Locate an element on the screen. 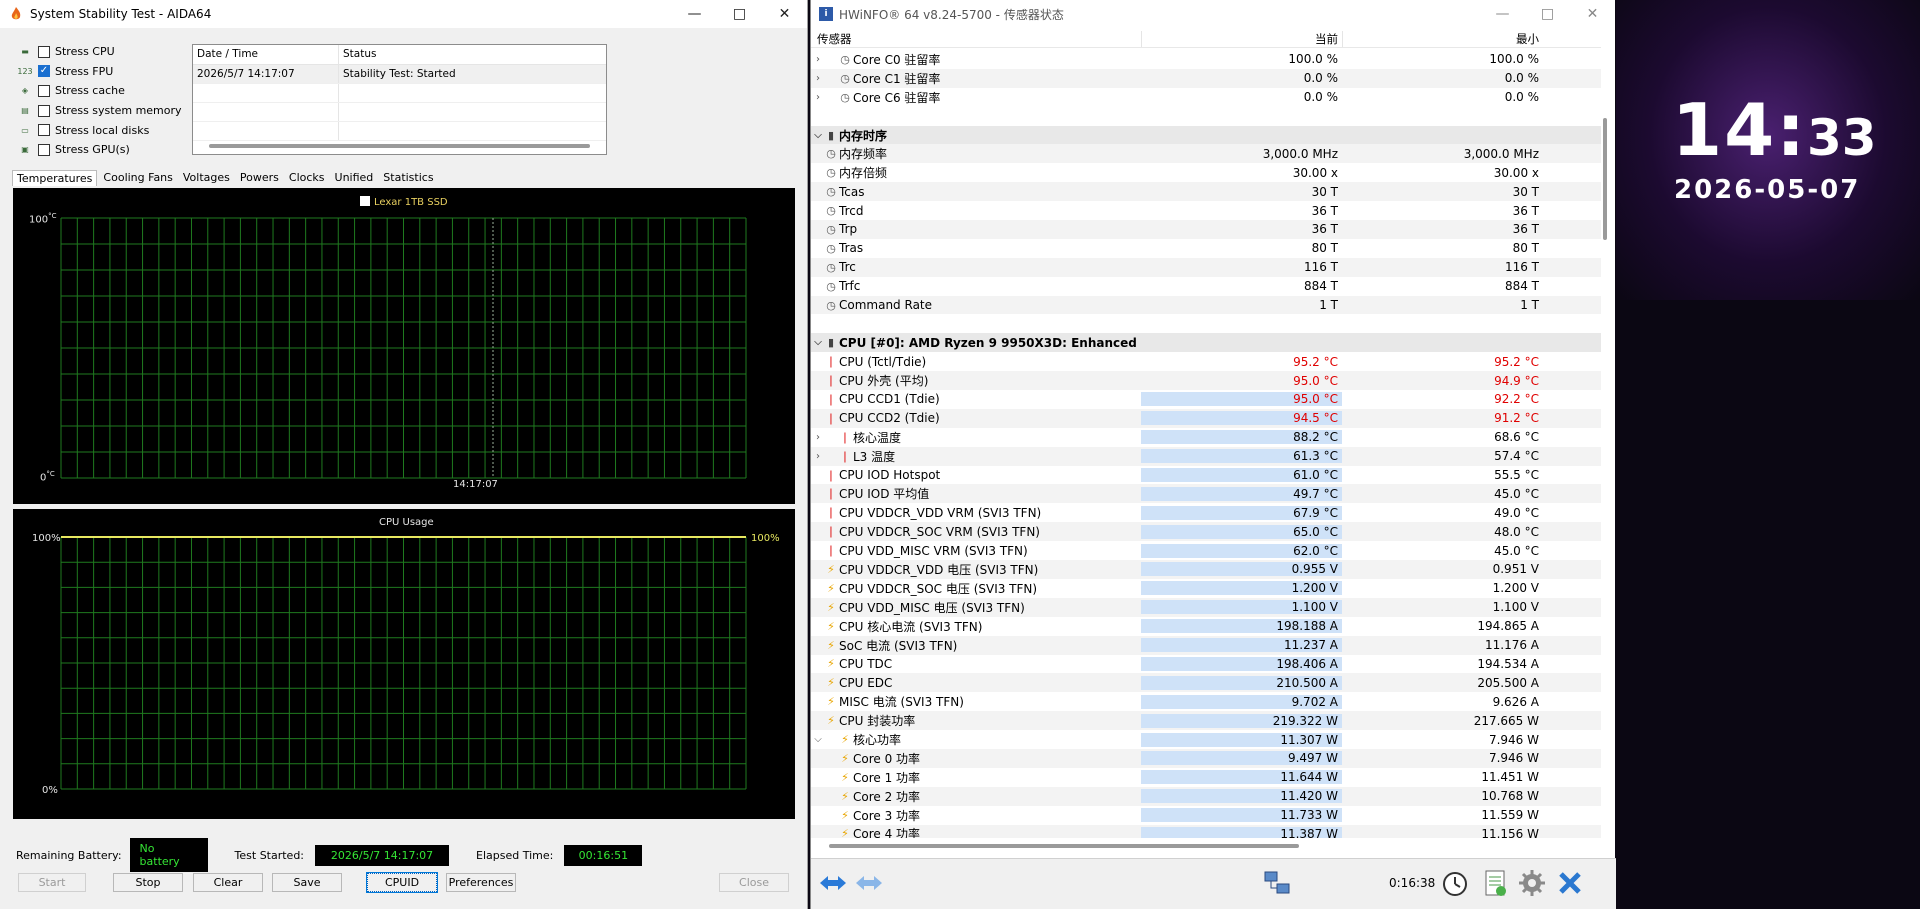 This screenshot has height=909, width=1920. tab-statistics: Statistics is located at coordinates (408, 178).